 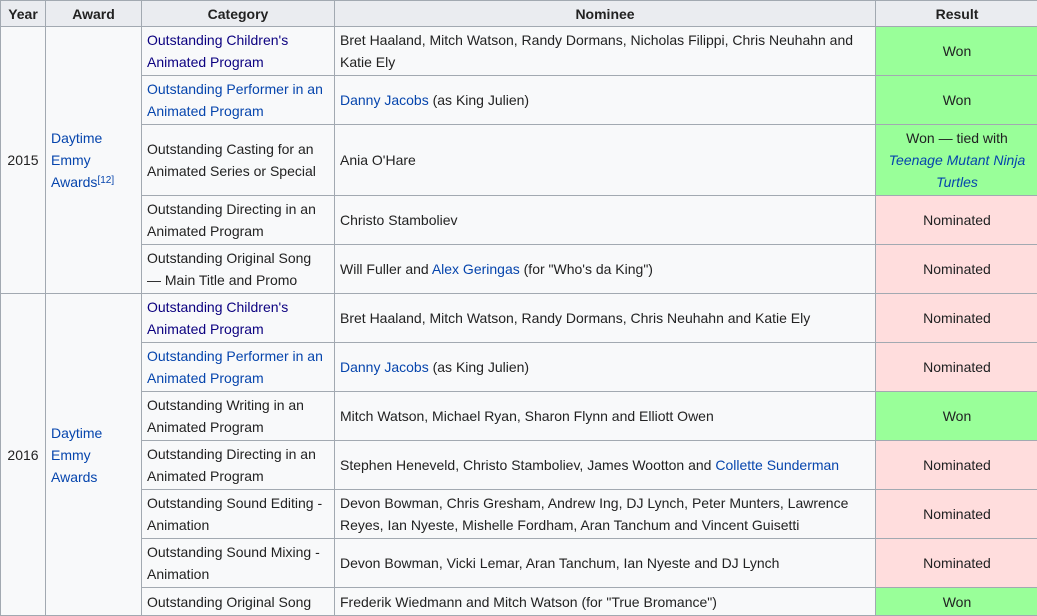 I want to click on nominee-link: Alex Geringas, so click(x=476, y=269).